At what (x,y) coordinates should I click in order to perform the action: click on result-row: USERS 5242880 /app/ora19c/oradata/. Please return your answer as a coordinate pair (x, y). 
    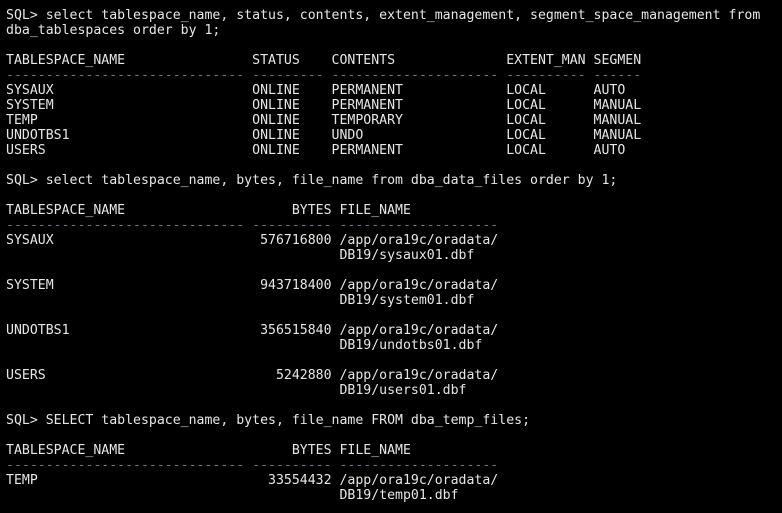
    Looking at the image, I should click on (252, 375).